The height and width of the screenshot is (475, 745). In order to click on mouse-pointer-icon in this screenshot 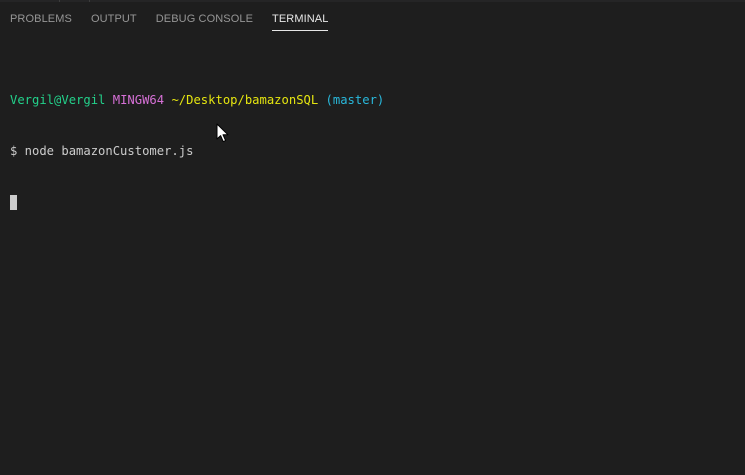, I will do `click(222, 133)`.